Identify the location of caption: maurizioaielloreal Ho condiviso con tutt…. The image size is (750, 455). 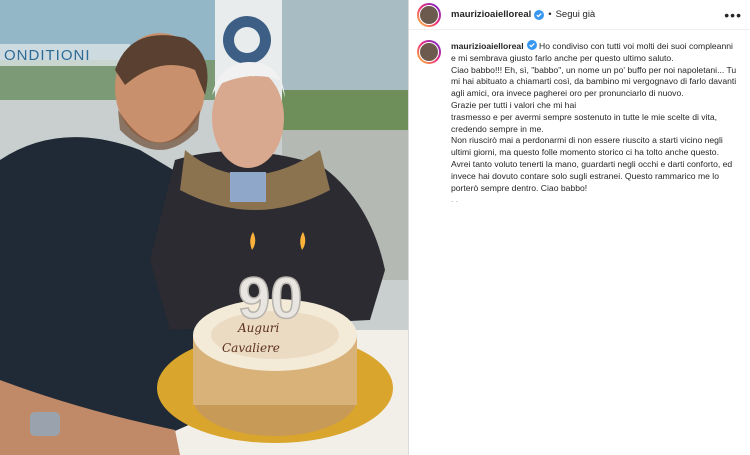
(595, 123).